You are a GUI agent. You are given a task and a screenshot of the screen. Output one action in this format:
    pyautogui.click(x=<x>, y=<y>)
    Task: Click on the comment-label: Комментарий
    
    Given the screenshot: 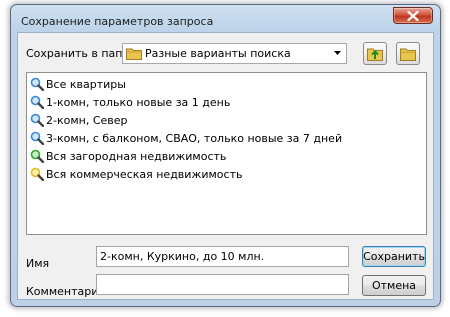 What is the action you would take?
    pyautogui.click(x=66, y=291)
    